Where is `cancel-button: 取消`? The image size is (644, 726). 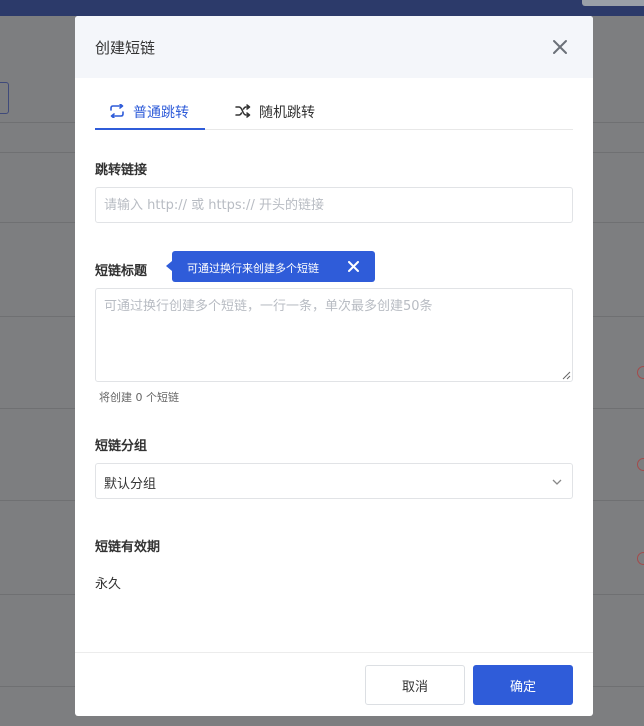
cancel-button: 取消 is located at coordinates (415, 685).